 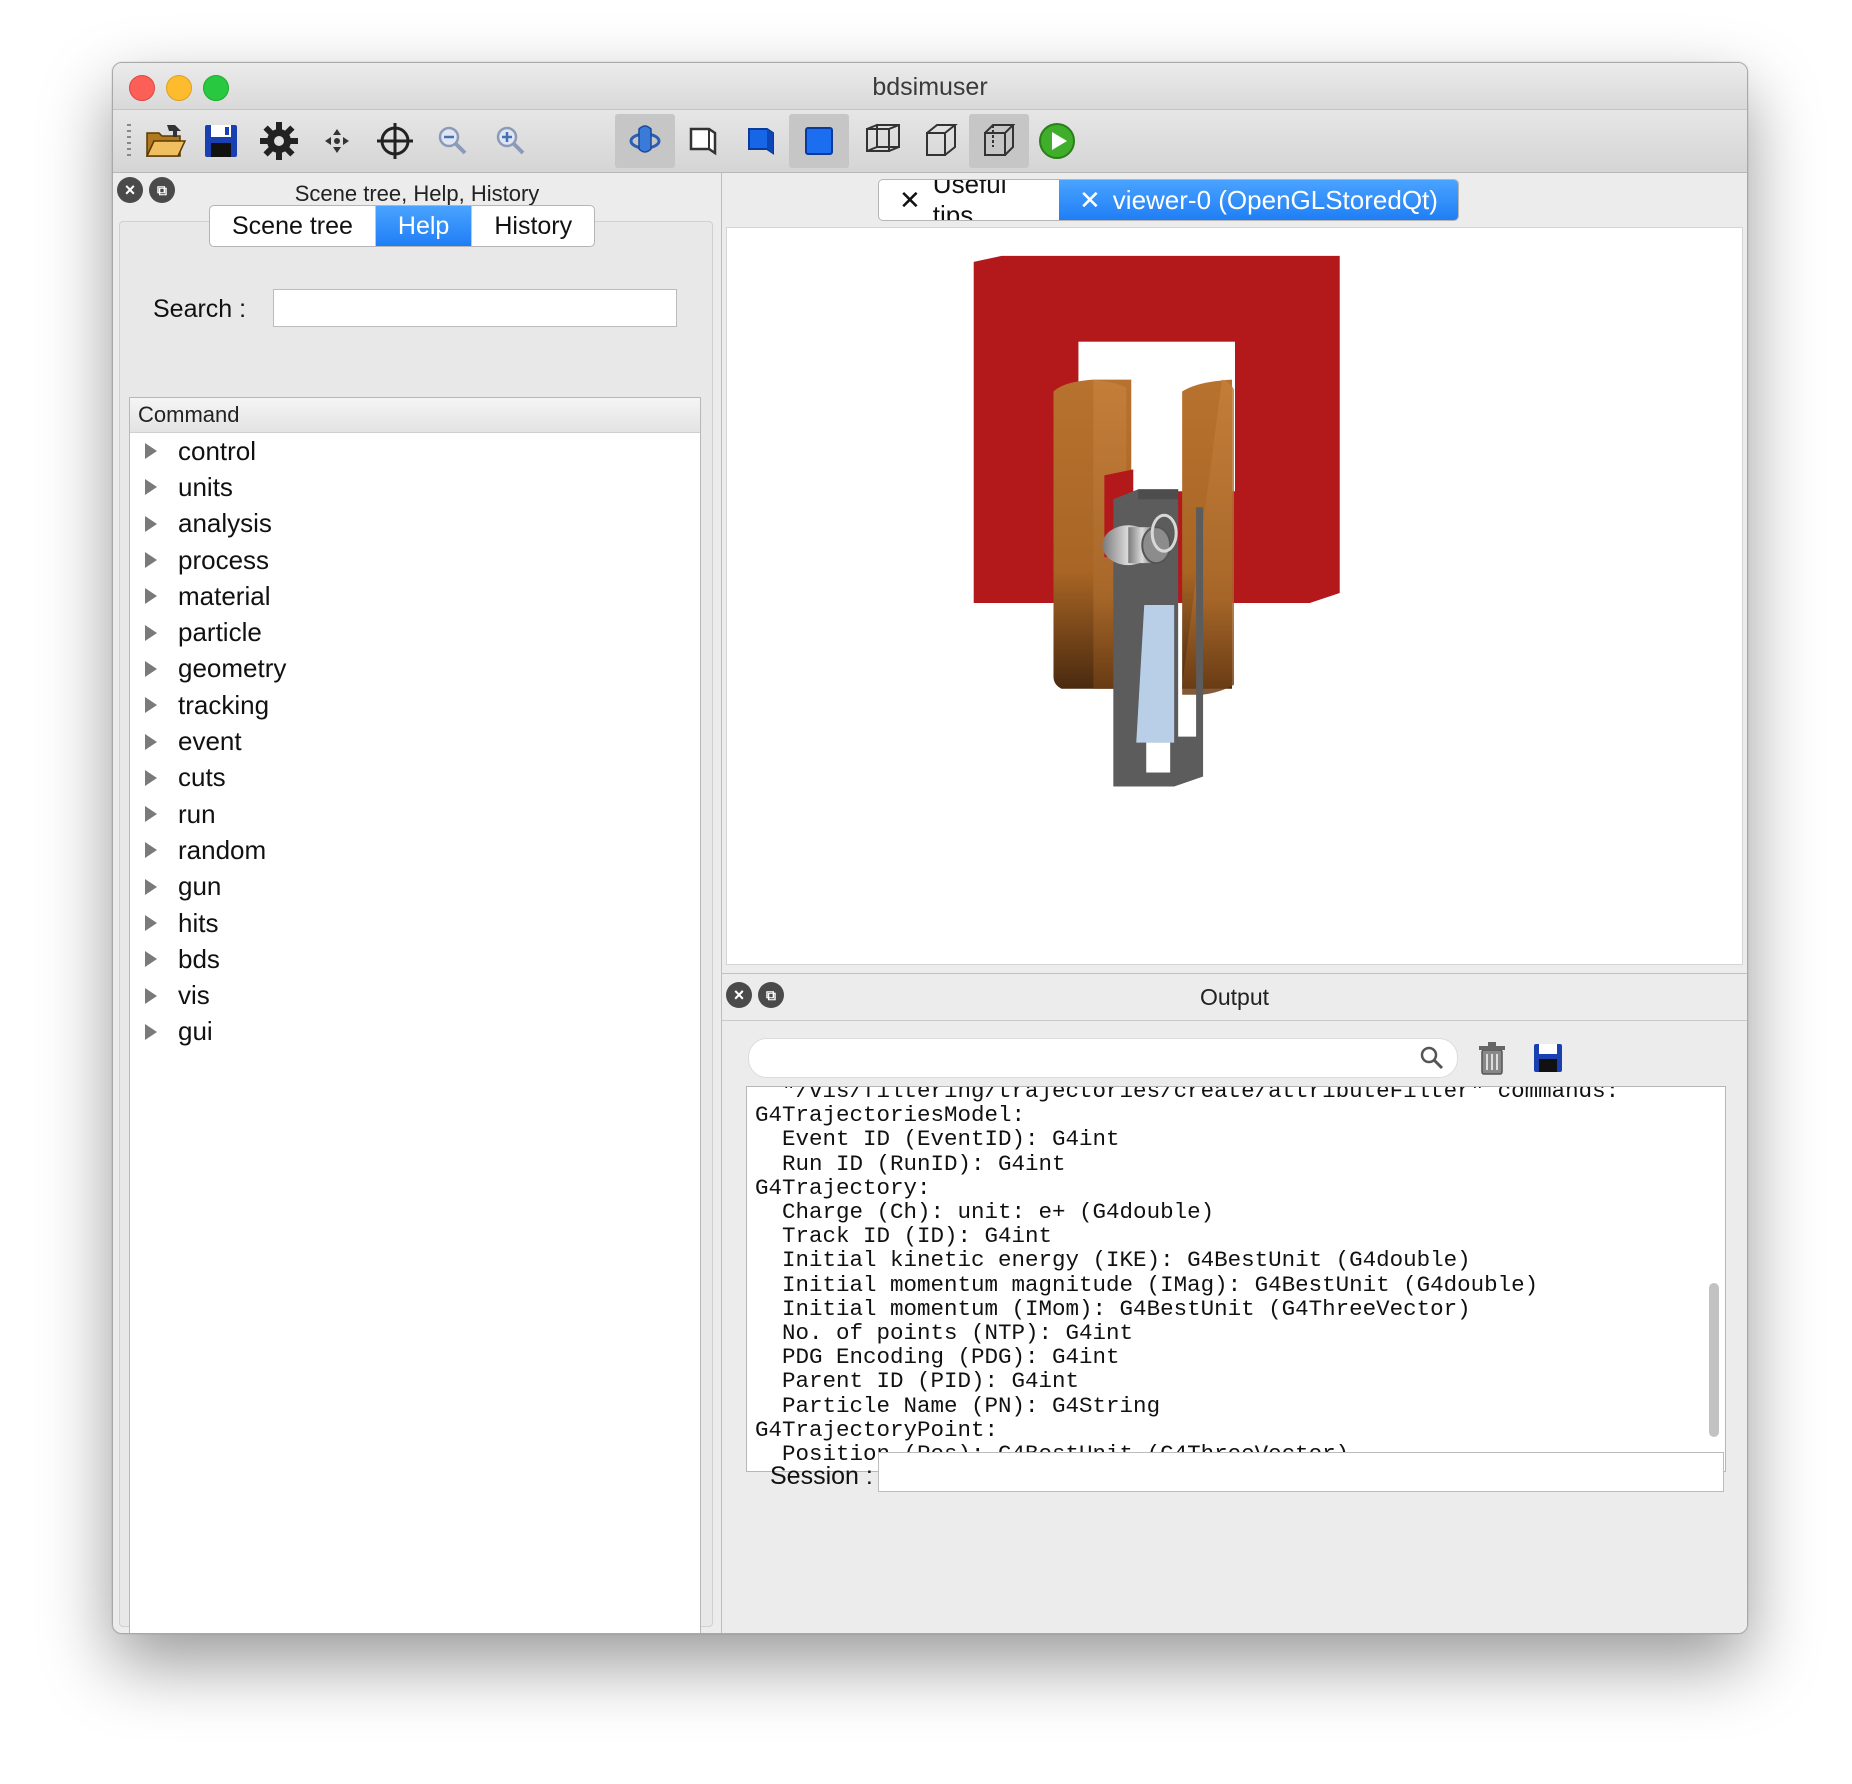 I want to click on toolbar-grip, so click(x=129, y=140).